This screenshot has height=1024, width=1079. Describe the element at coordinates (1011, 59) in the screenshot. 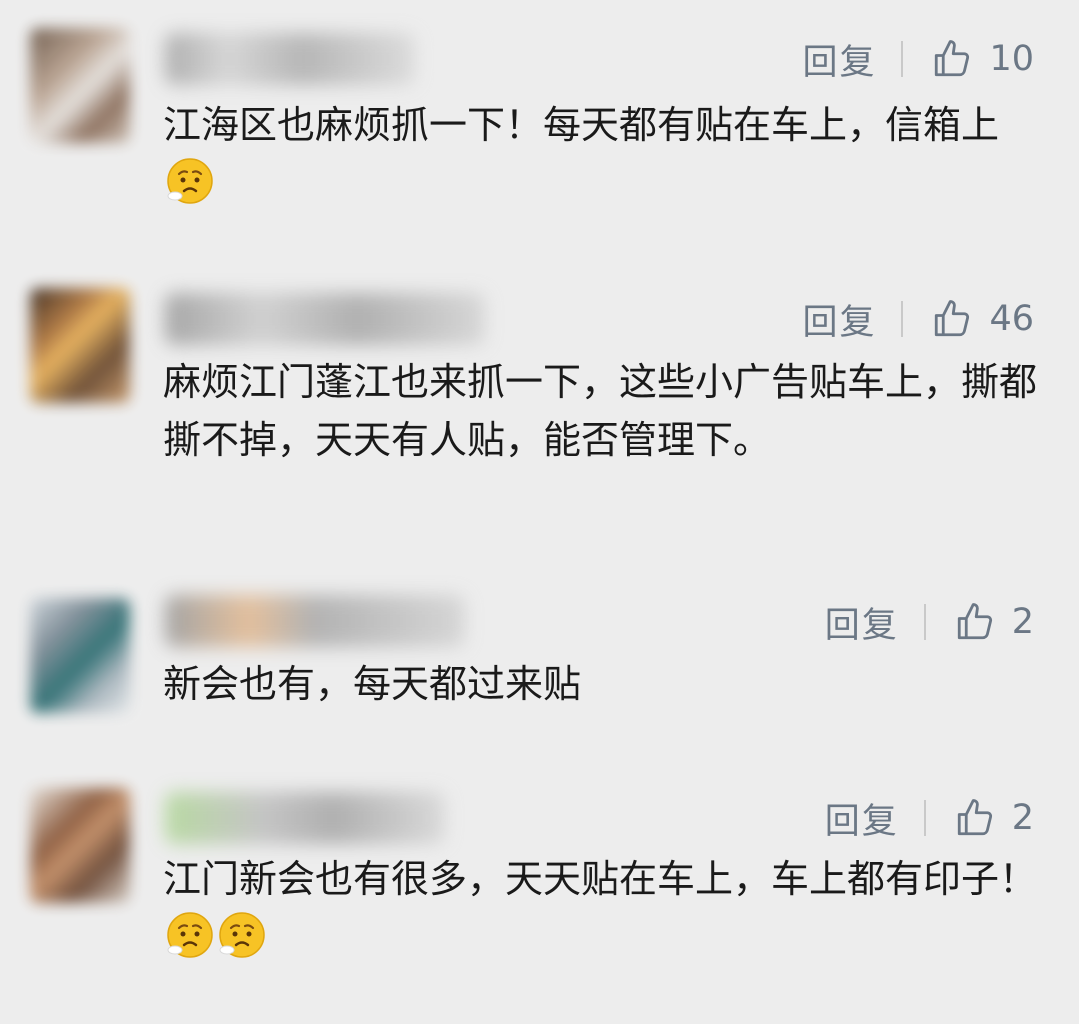

I see `like-count: 10` at that location.